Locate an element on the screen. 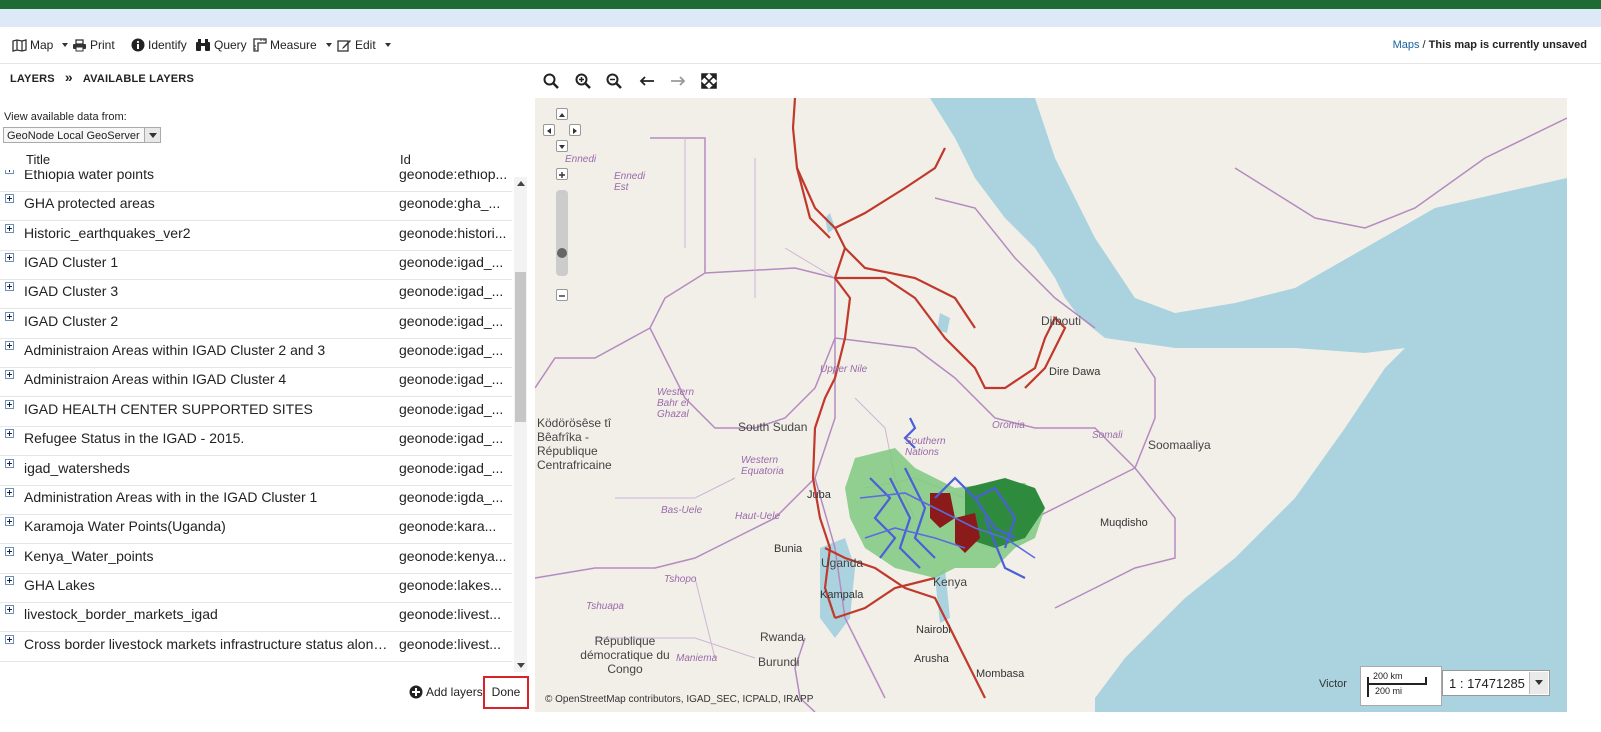  arrow-down-icon is located at coordinates (562, 147).